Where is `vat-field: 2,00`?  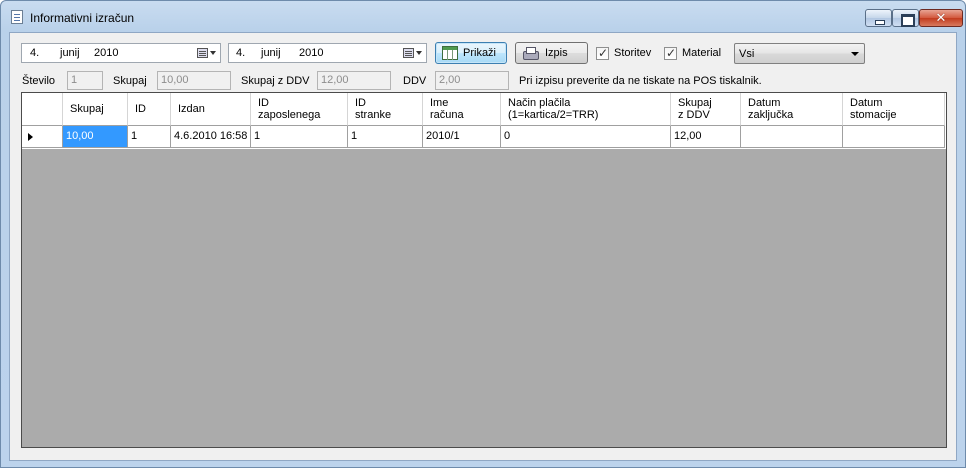 vat-field: 2,00 is located at coordinates (472, 80).